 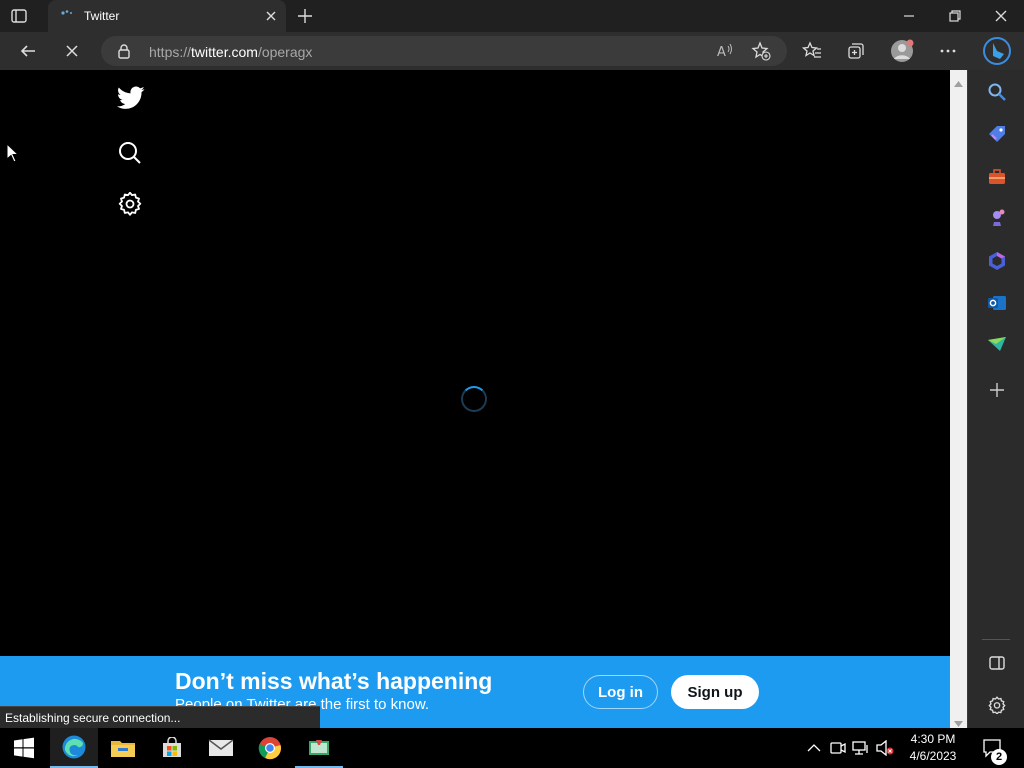 I want to click on favorites-icon, so click(x=812, y=51).